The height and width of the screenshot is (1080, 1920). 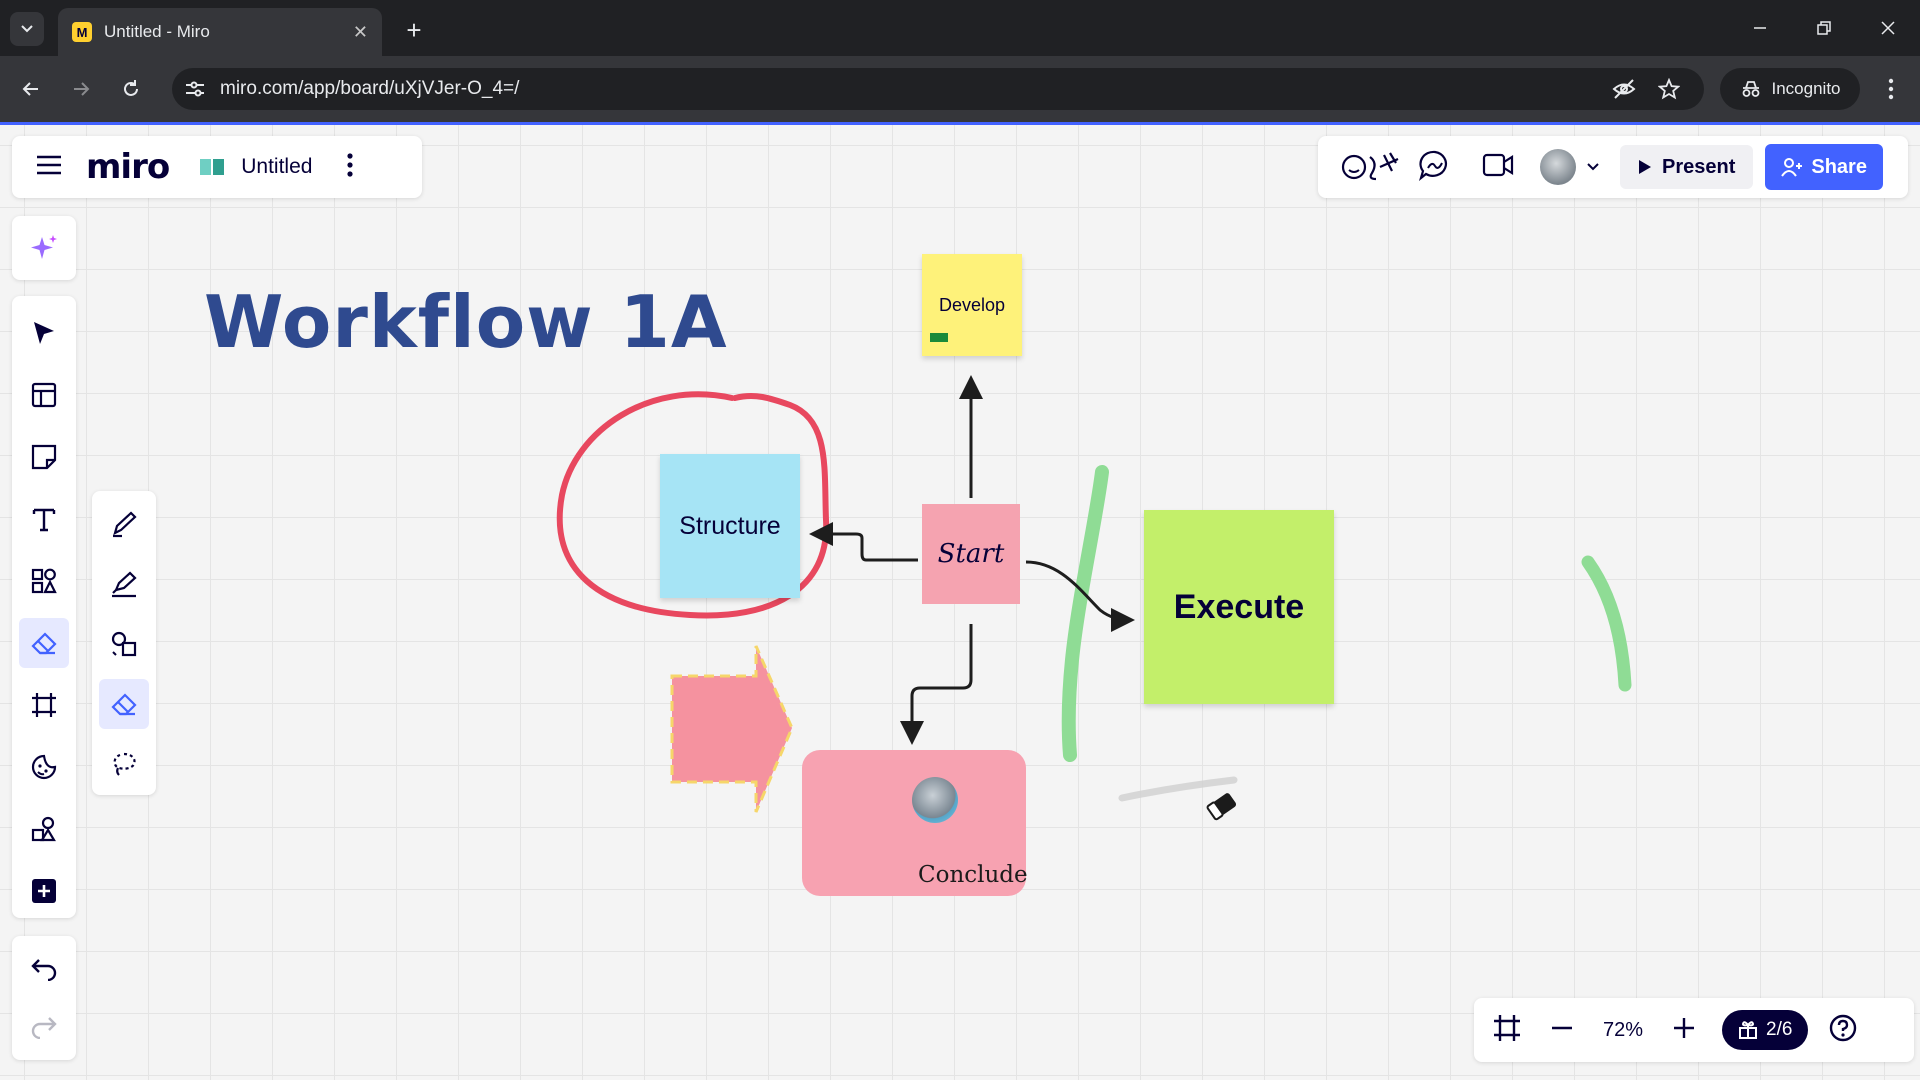 What do you see at coordinates (939, 337) in the screenshot?
I see `tag-chip` at bounding box center [939, 337].